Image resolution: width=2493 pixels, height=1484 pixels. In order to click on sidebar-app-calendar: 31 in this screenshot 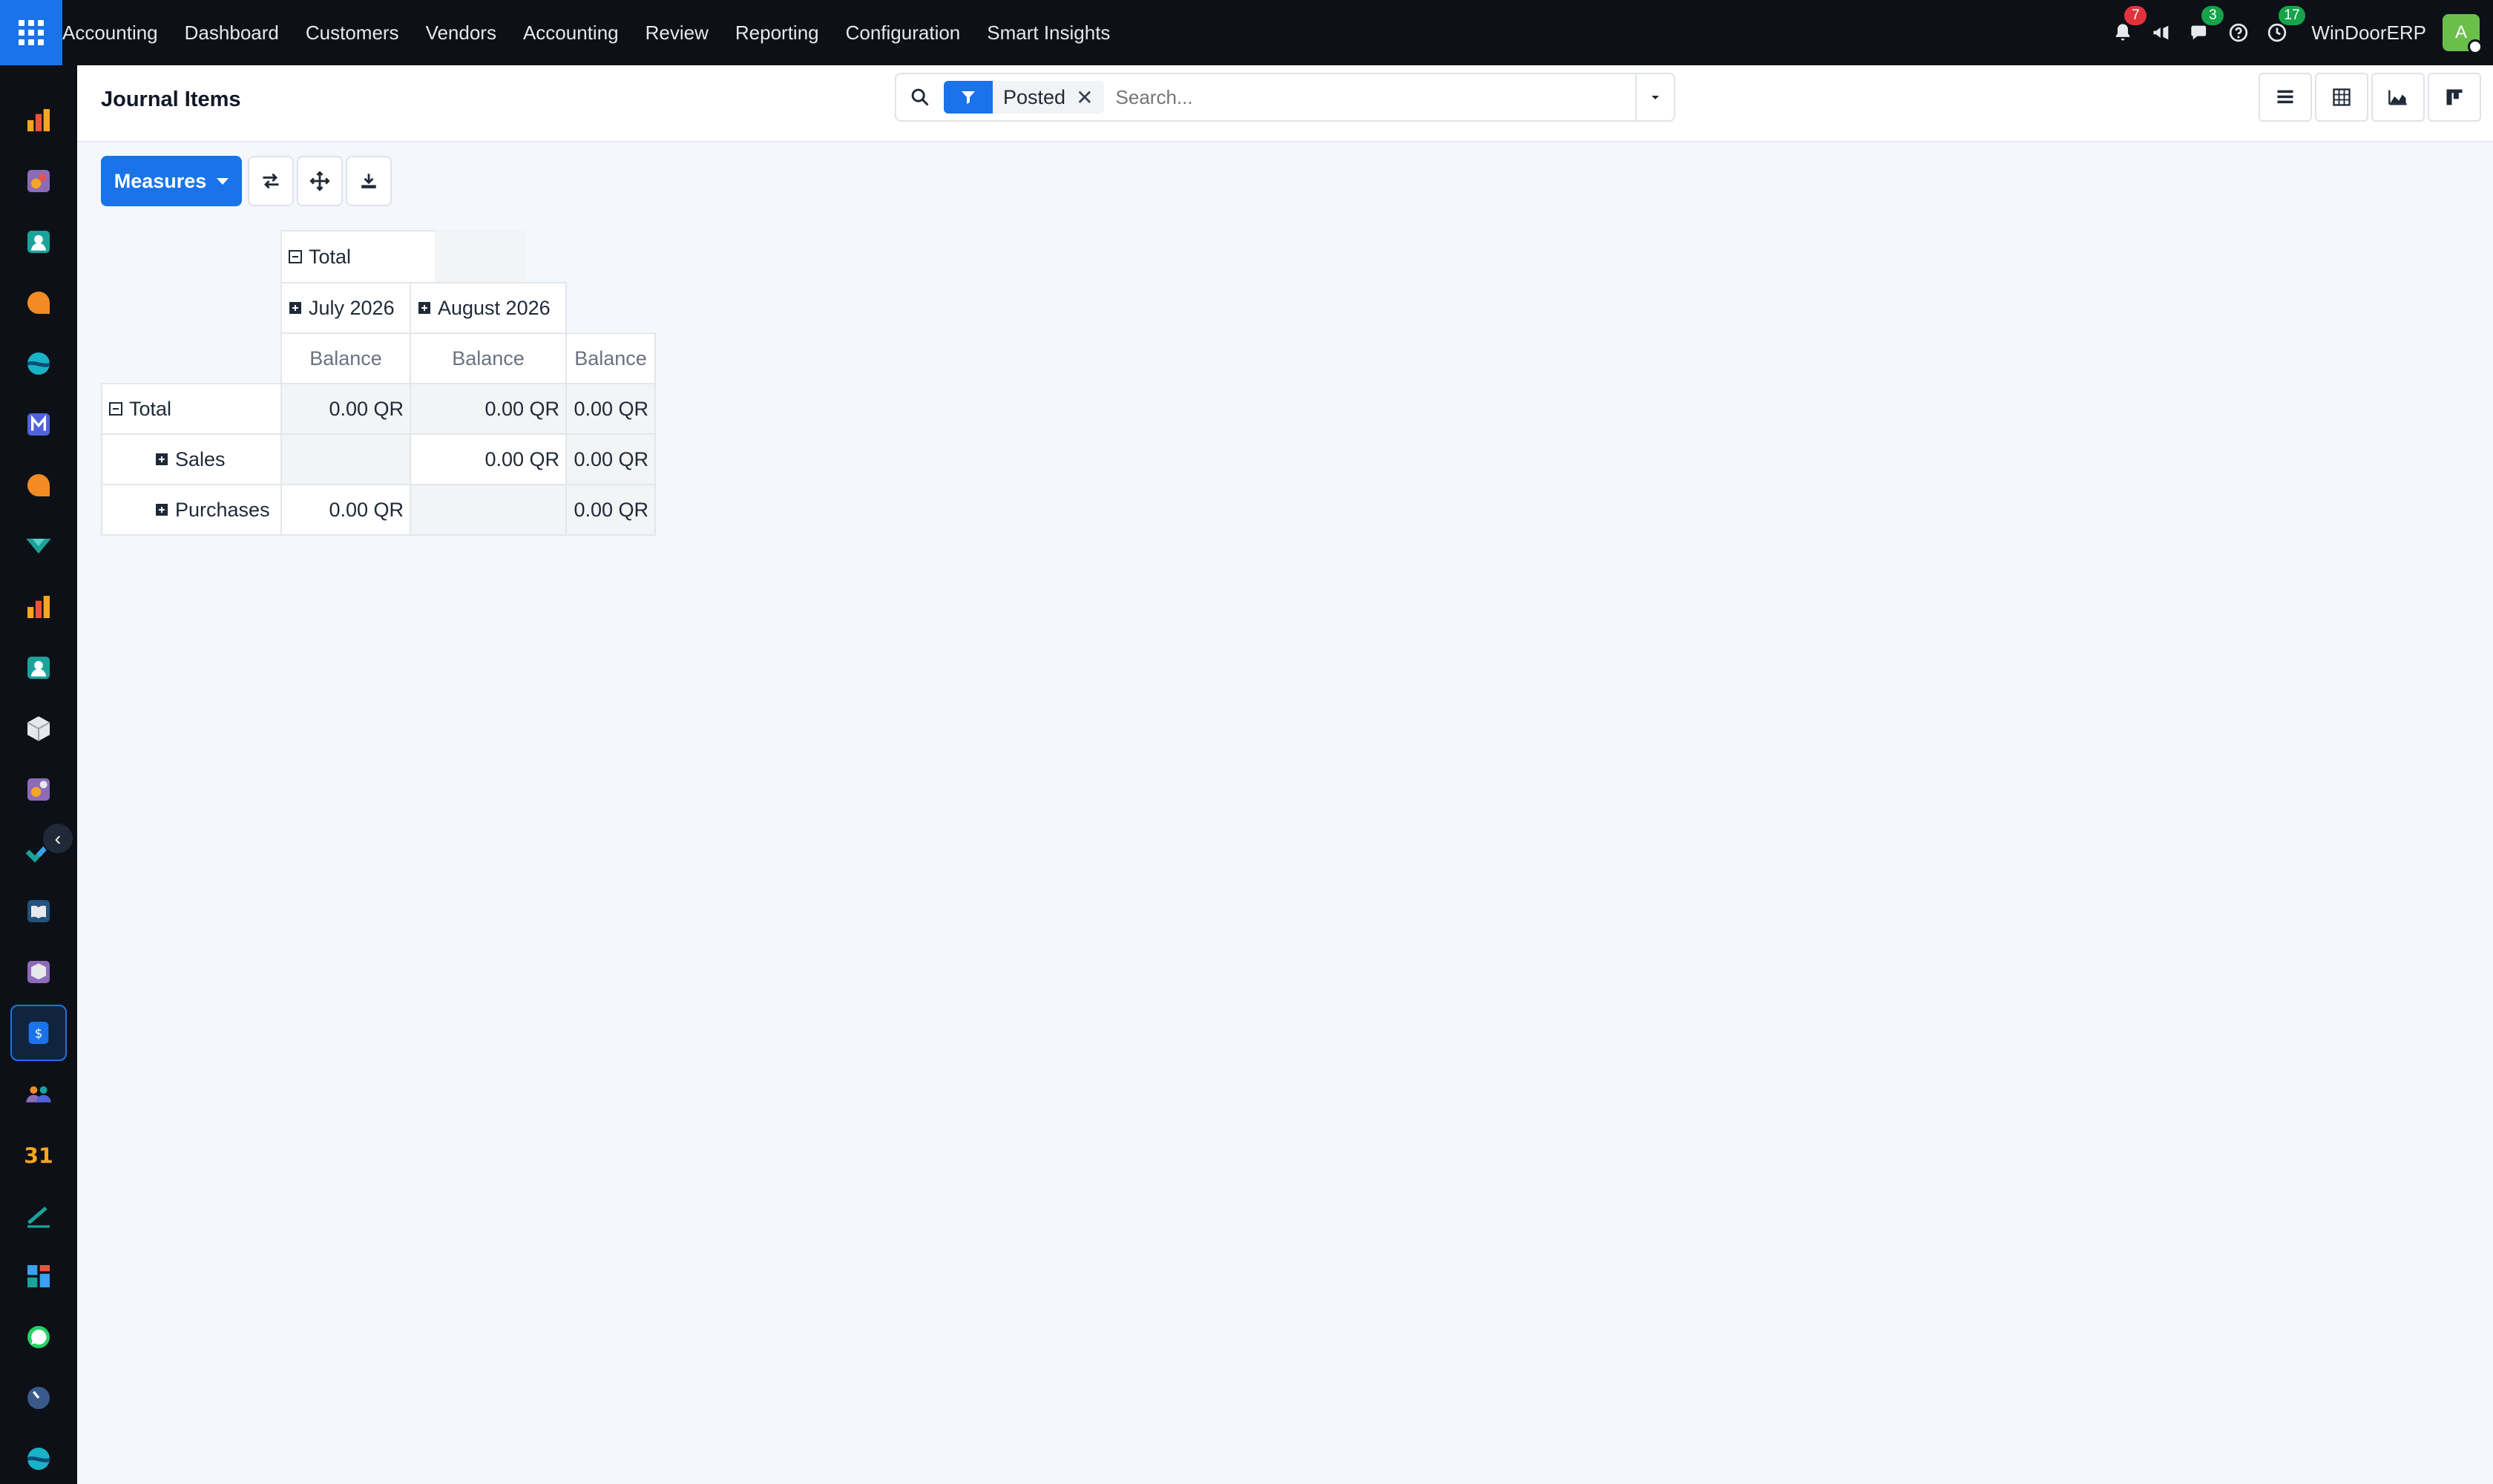, I will do `click(38, 1154)`.